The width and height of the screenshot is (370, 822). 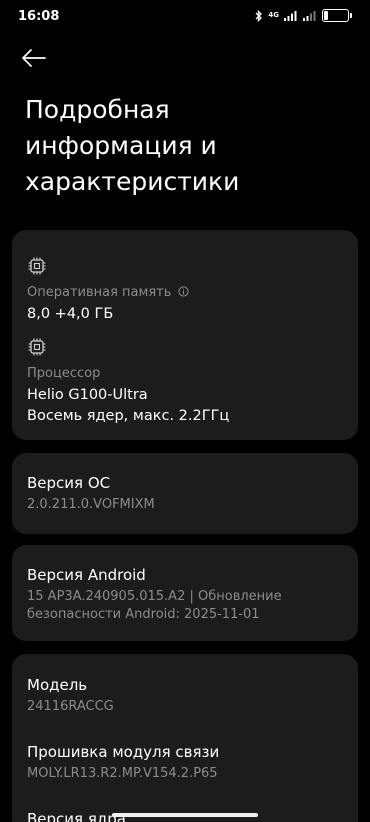 I want to click on battery-tip, so click(x=351, y=15).